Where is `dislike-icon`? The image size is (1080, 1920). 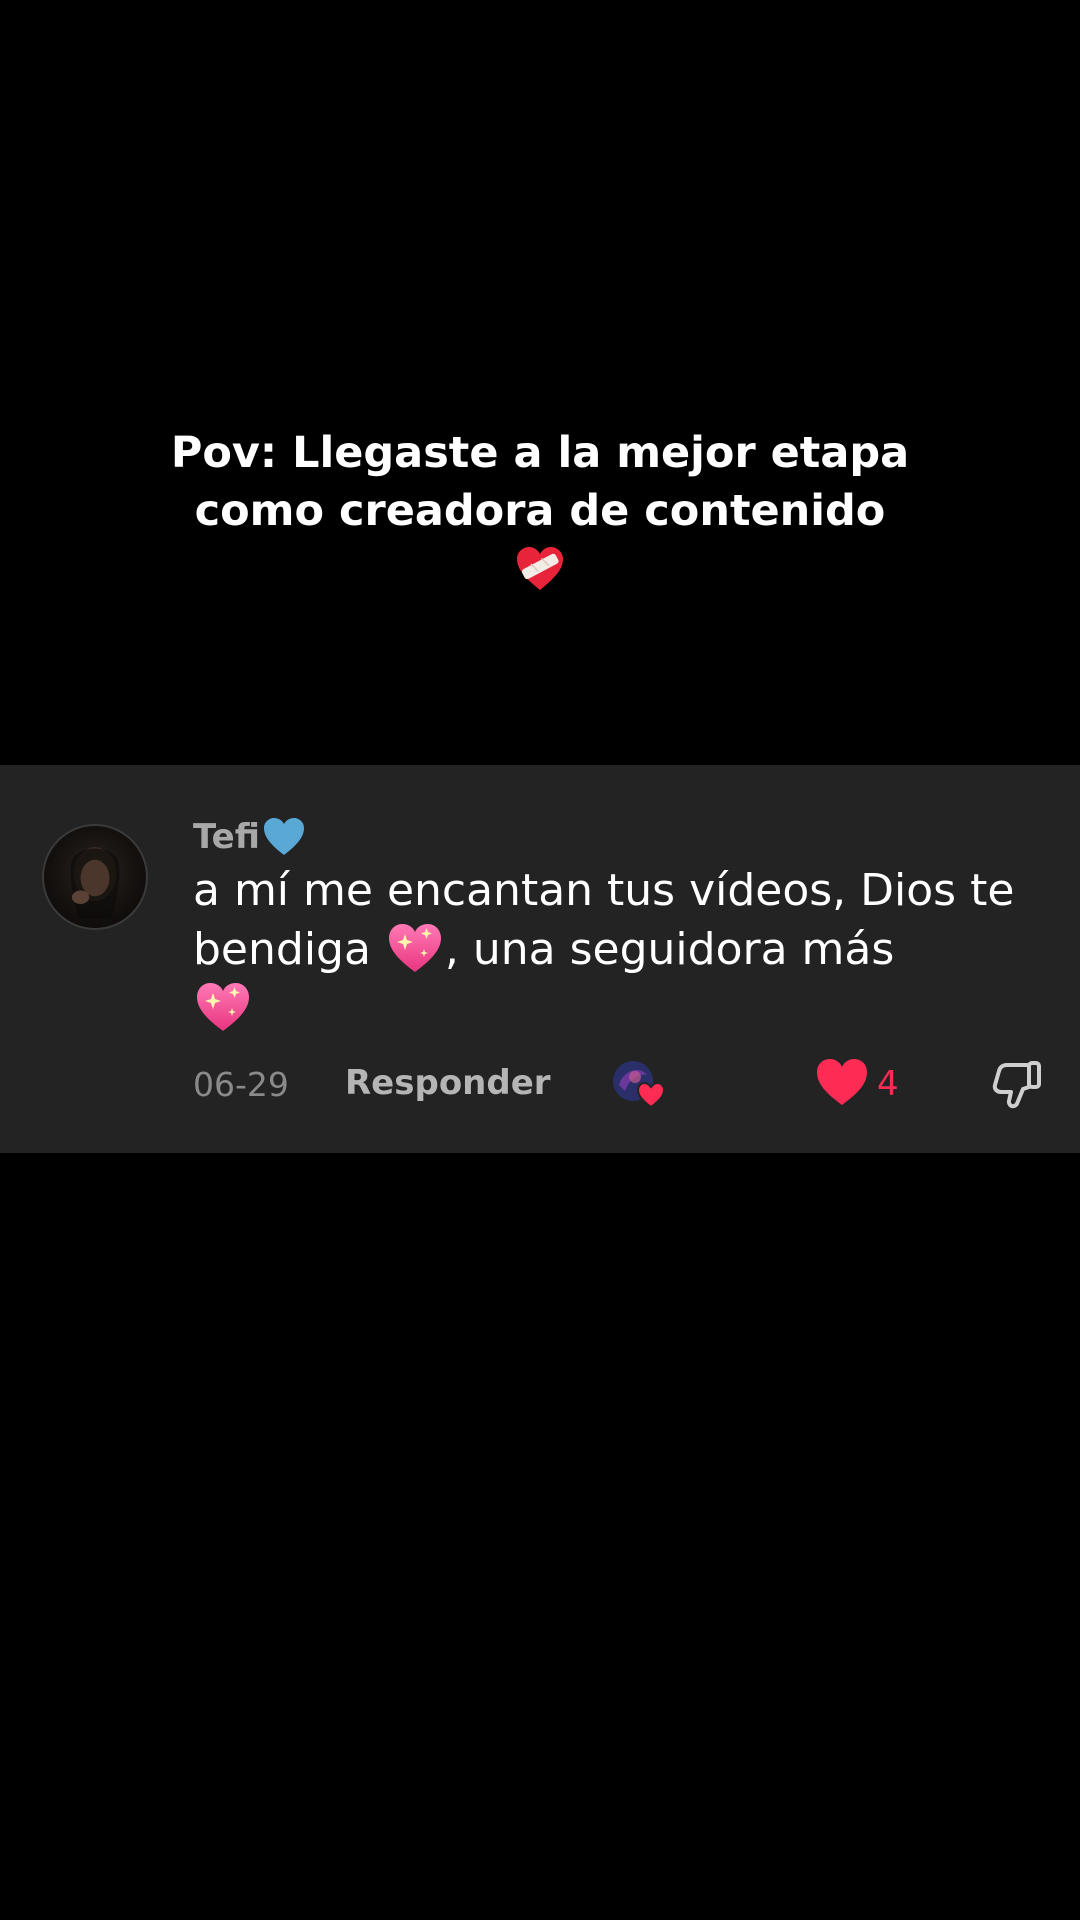
dislike-icon is located at coordinates (1017, 1083).